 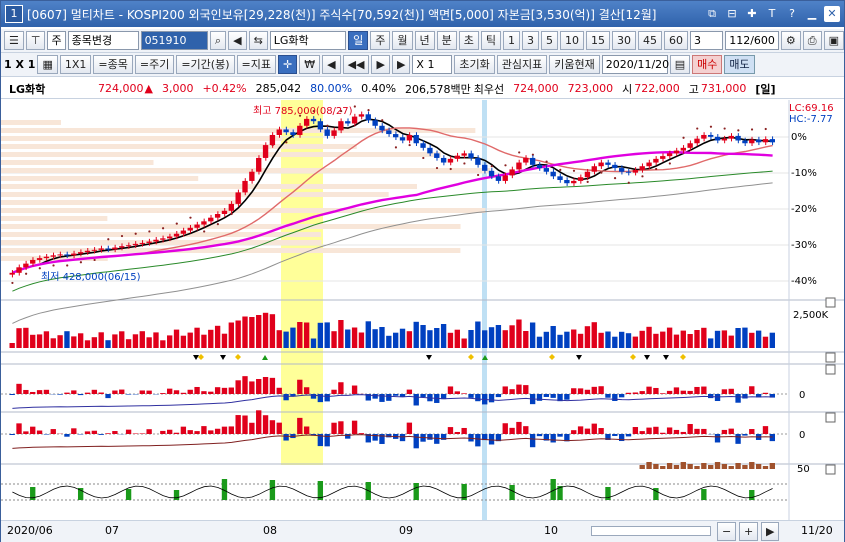 What do you see at coordinates (401, 64) in the screenshot?
I see `nav-last-button: ▶` at bounding box center [401, 64].